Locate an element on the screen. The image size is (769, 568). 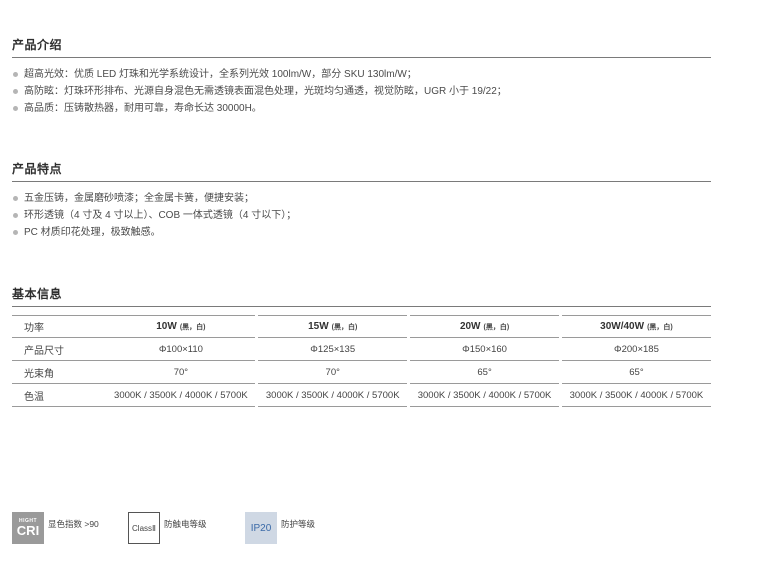
header-cell: 30W/40W (黑，白) is located at coordinates (636, 326).